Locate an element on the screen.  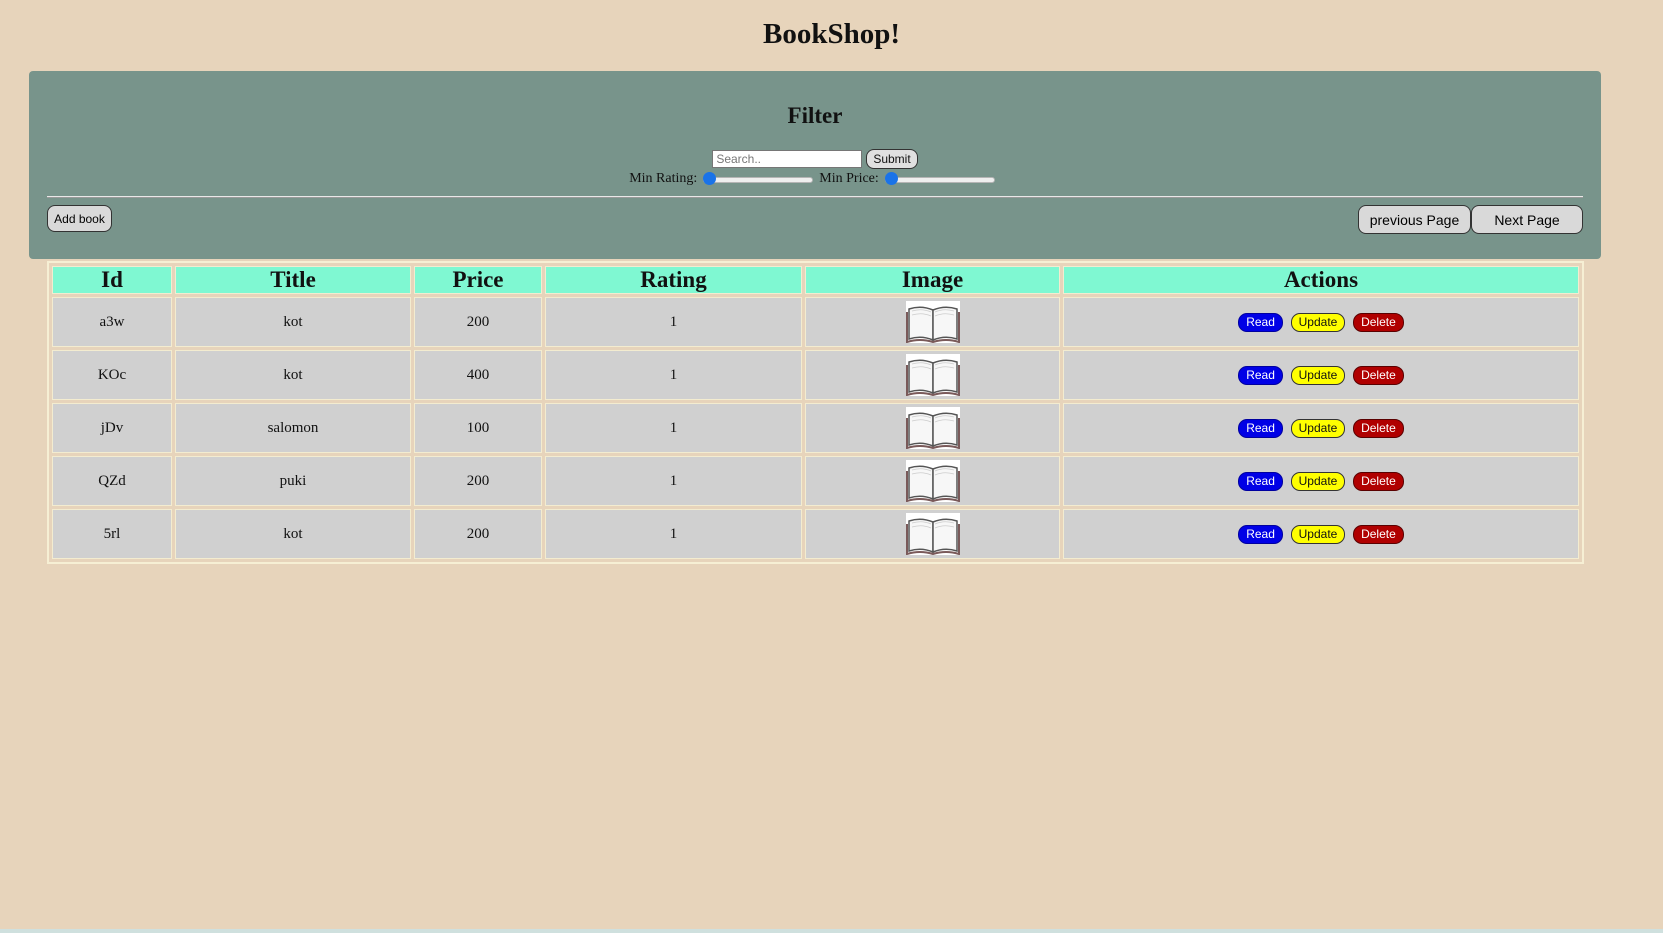
cell-title: salomon is located at coordinates (293, 428).